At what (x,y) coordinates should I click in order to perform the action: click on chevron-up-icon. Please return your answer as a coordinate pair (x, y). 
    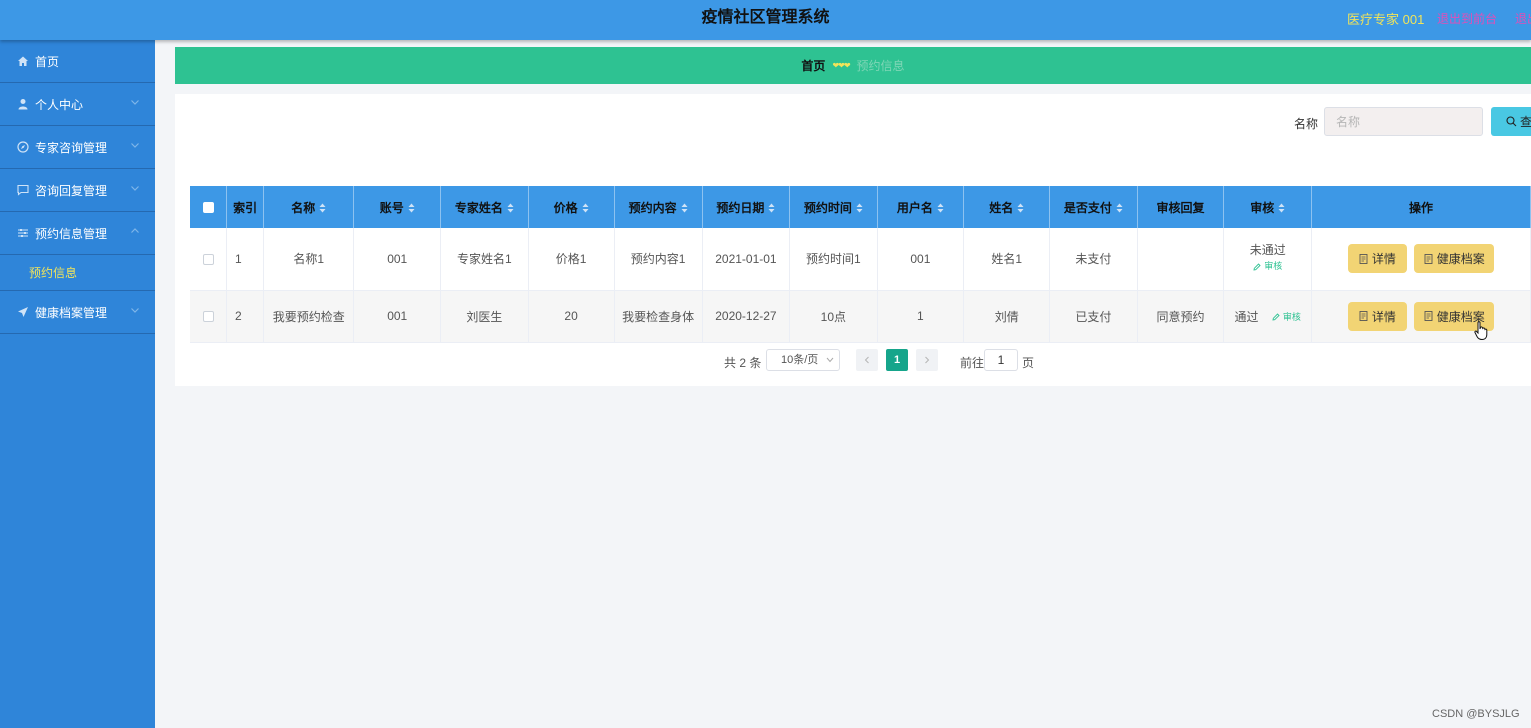
    Looking at the image, I should click on (135, 230).